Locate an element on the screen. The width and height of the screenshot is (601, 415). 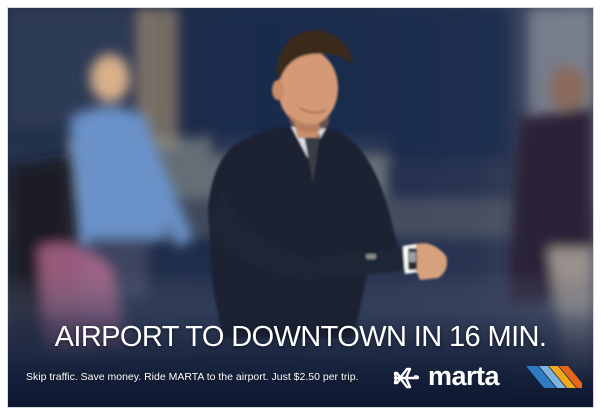
marta-stripes-logo-icon is located at coordinates (554, 377).